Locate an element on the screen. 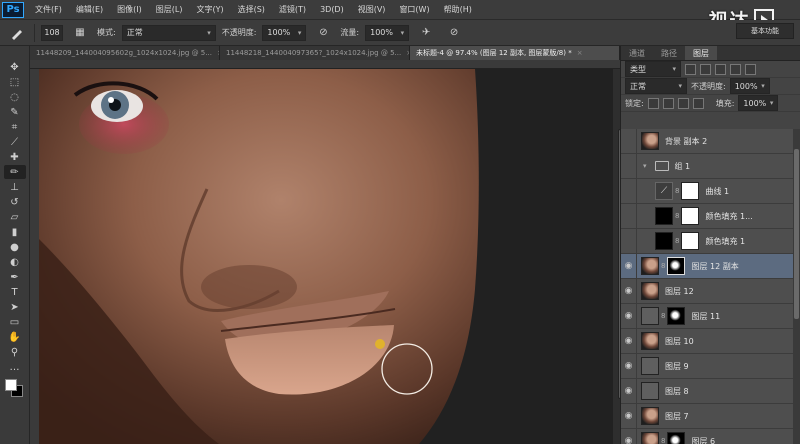 Image resolution: width=800 pixels, height=444 pixels. expand-arrow-icon: ▾ is located at coordinates (645, 166).